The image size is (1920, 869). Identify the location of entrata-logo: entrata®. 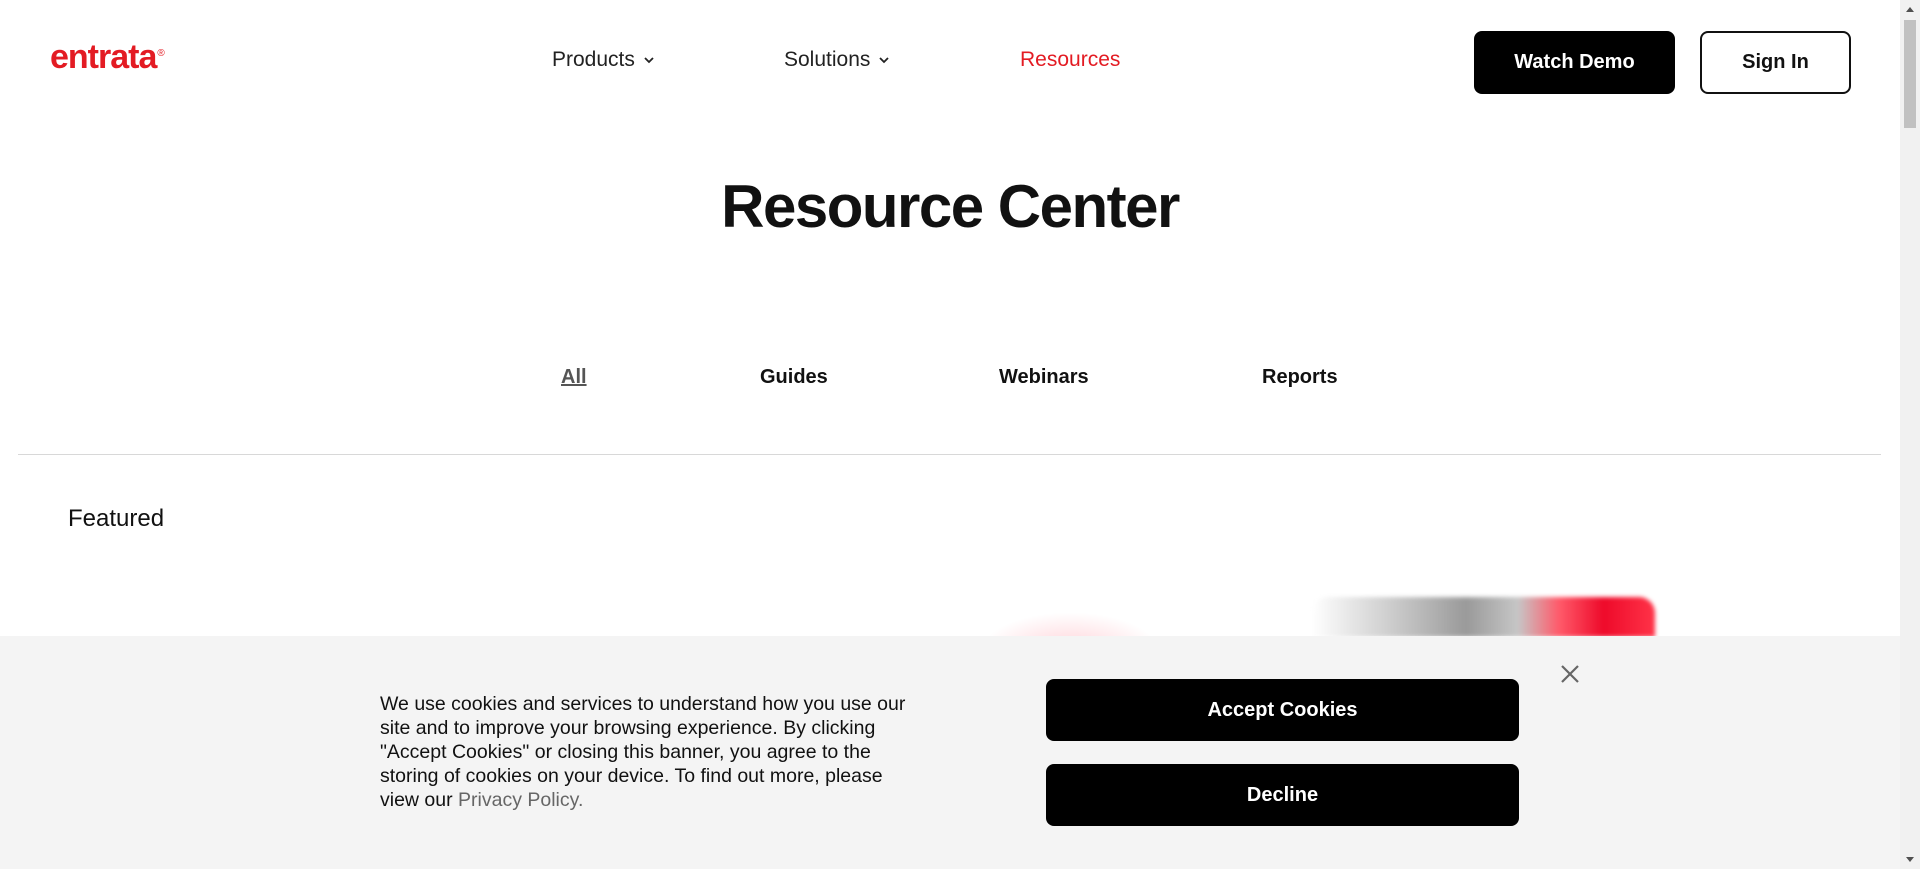
(107, 57).